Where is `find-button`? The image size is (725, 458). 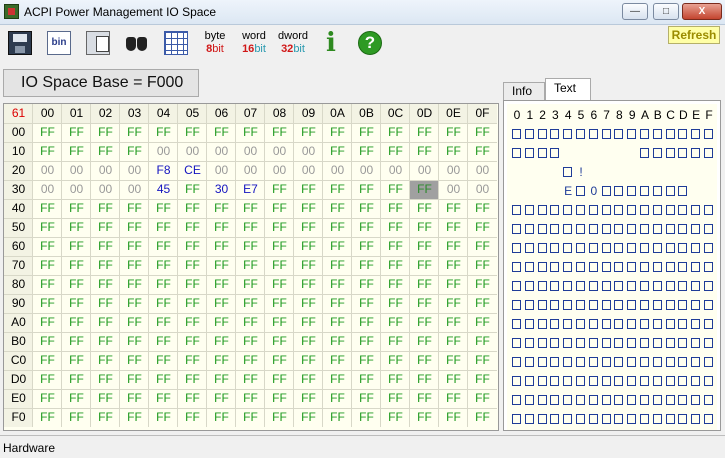 find-button is located at coordinates (137, 43).